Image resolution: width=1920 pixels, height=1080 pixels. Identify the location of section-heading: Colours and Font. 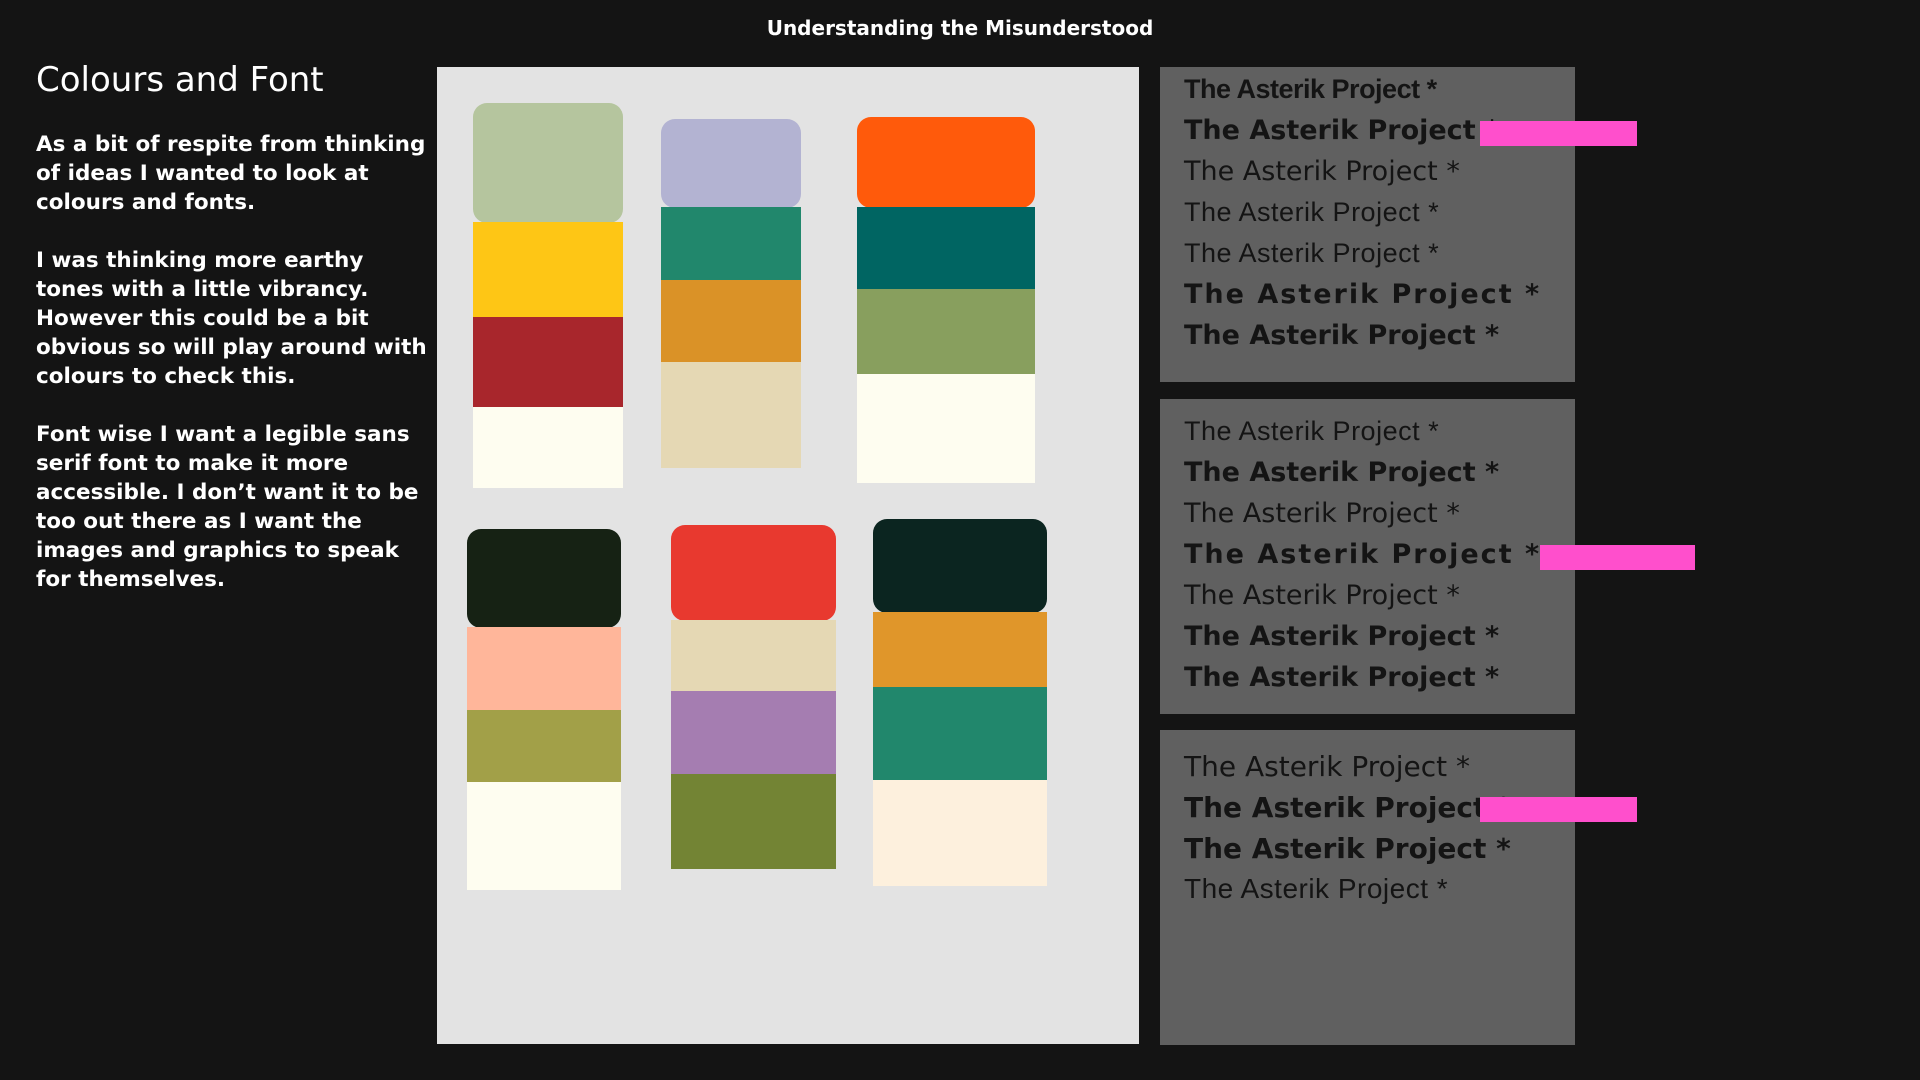
(180, 80).